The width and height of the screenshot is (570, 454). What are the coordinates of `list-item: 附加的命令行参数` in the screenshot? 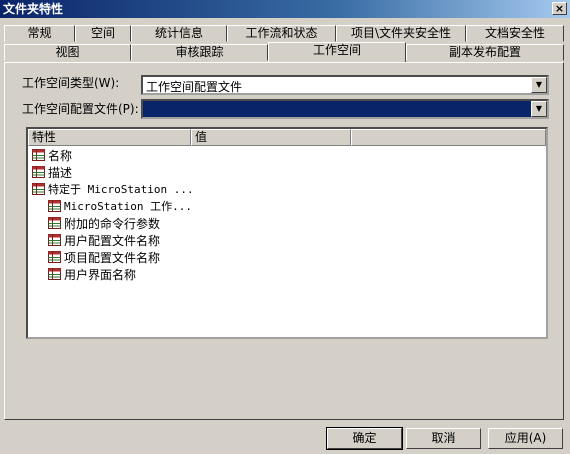 It's located at (104, 223).